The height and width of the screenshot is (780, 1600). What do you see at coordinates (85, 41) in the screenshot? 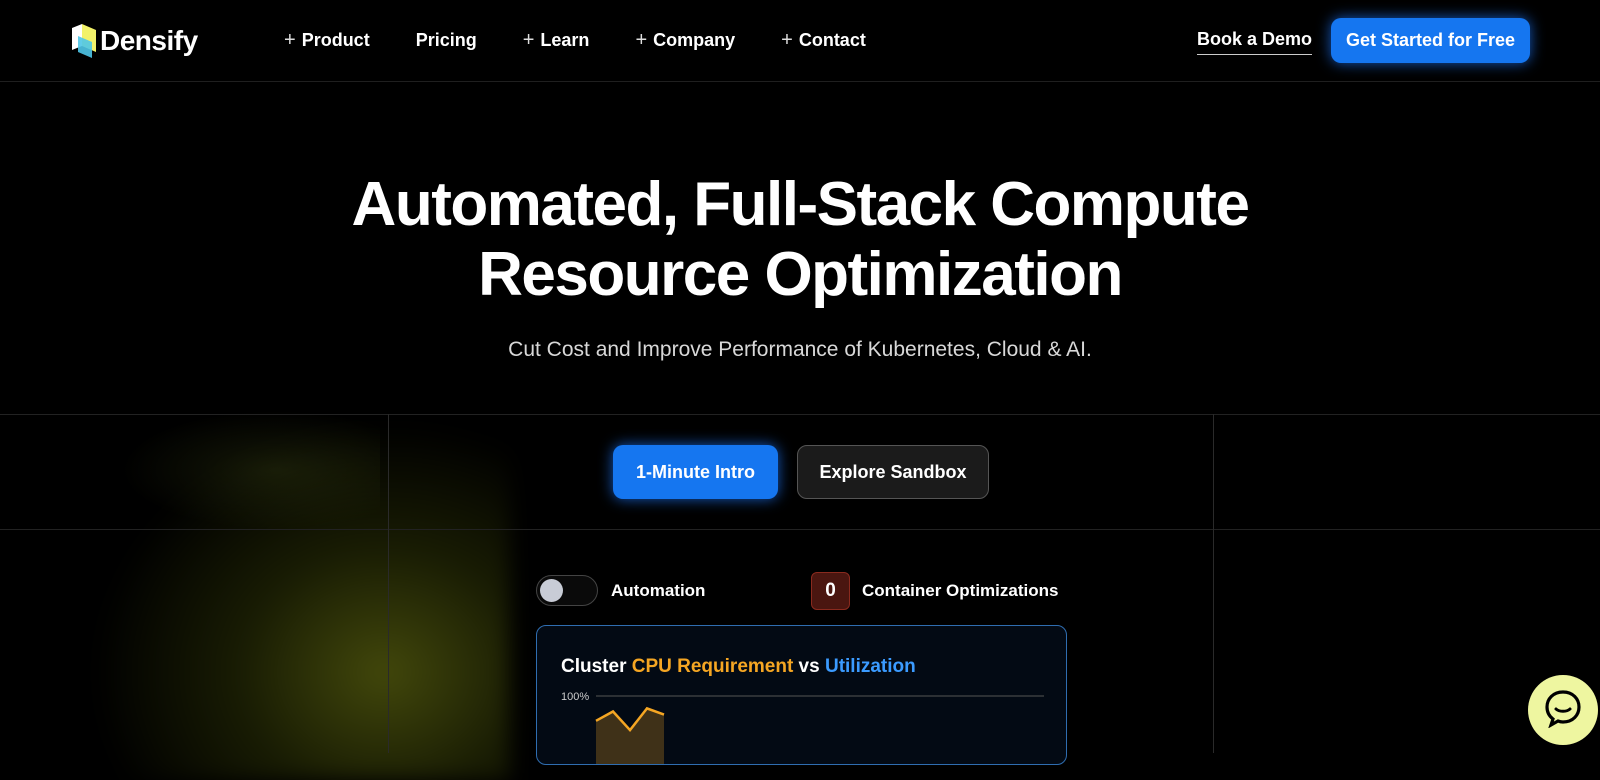
I see `densify-logo-icon` at bounding box center [85, 41].